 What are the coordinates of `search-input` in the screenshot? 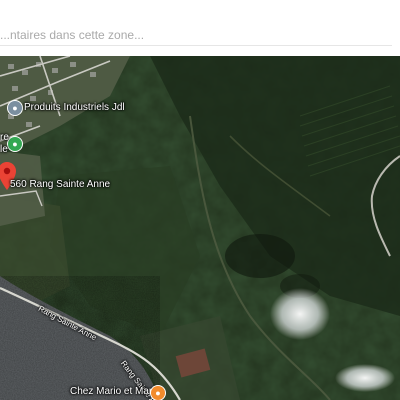 It's located at (196, 35).